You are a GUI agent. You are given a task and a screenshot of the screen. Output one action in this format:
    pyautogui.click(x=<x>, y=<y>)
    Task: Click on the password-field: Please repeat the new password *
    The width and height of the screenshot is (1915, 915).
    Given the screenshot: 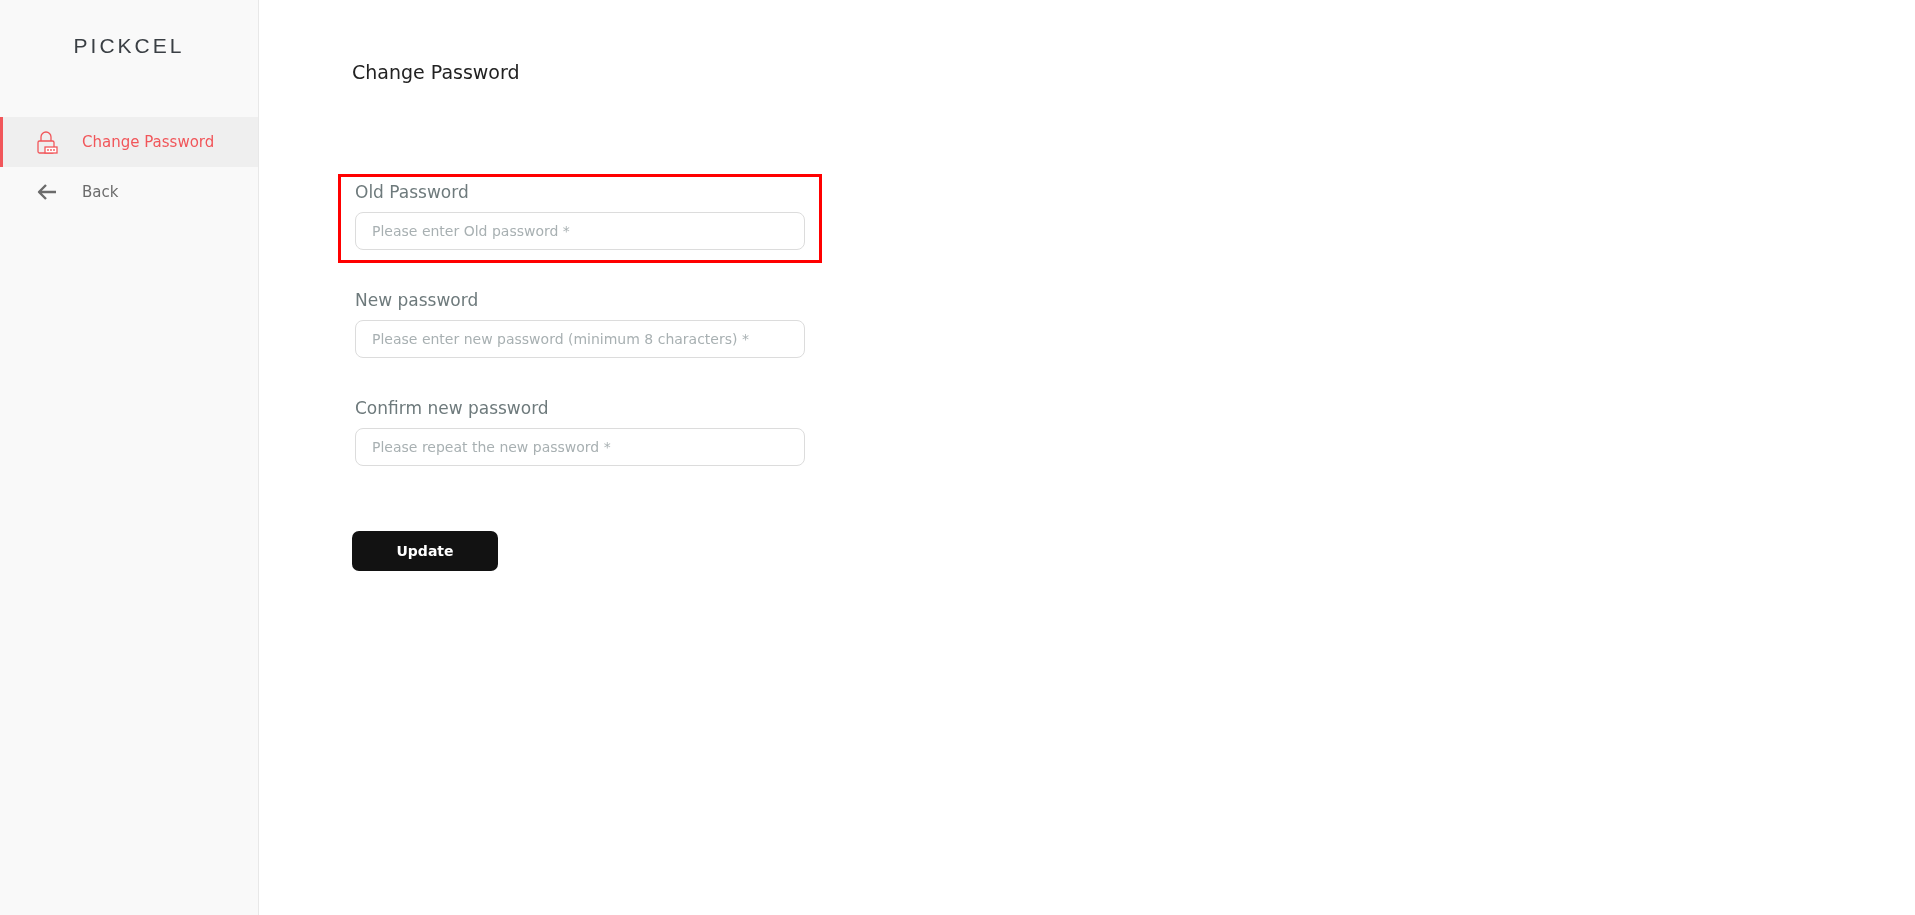 What is the action you would take?
    pyautogui.click(x=580, y=447)
    